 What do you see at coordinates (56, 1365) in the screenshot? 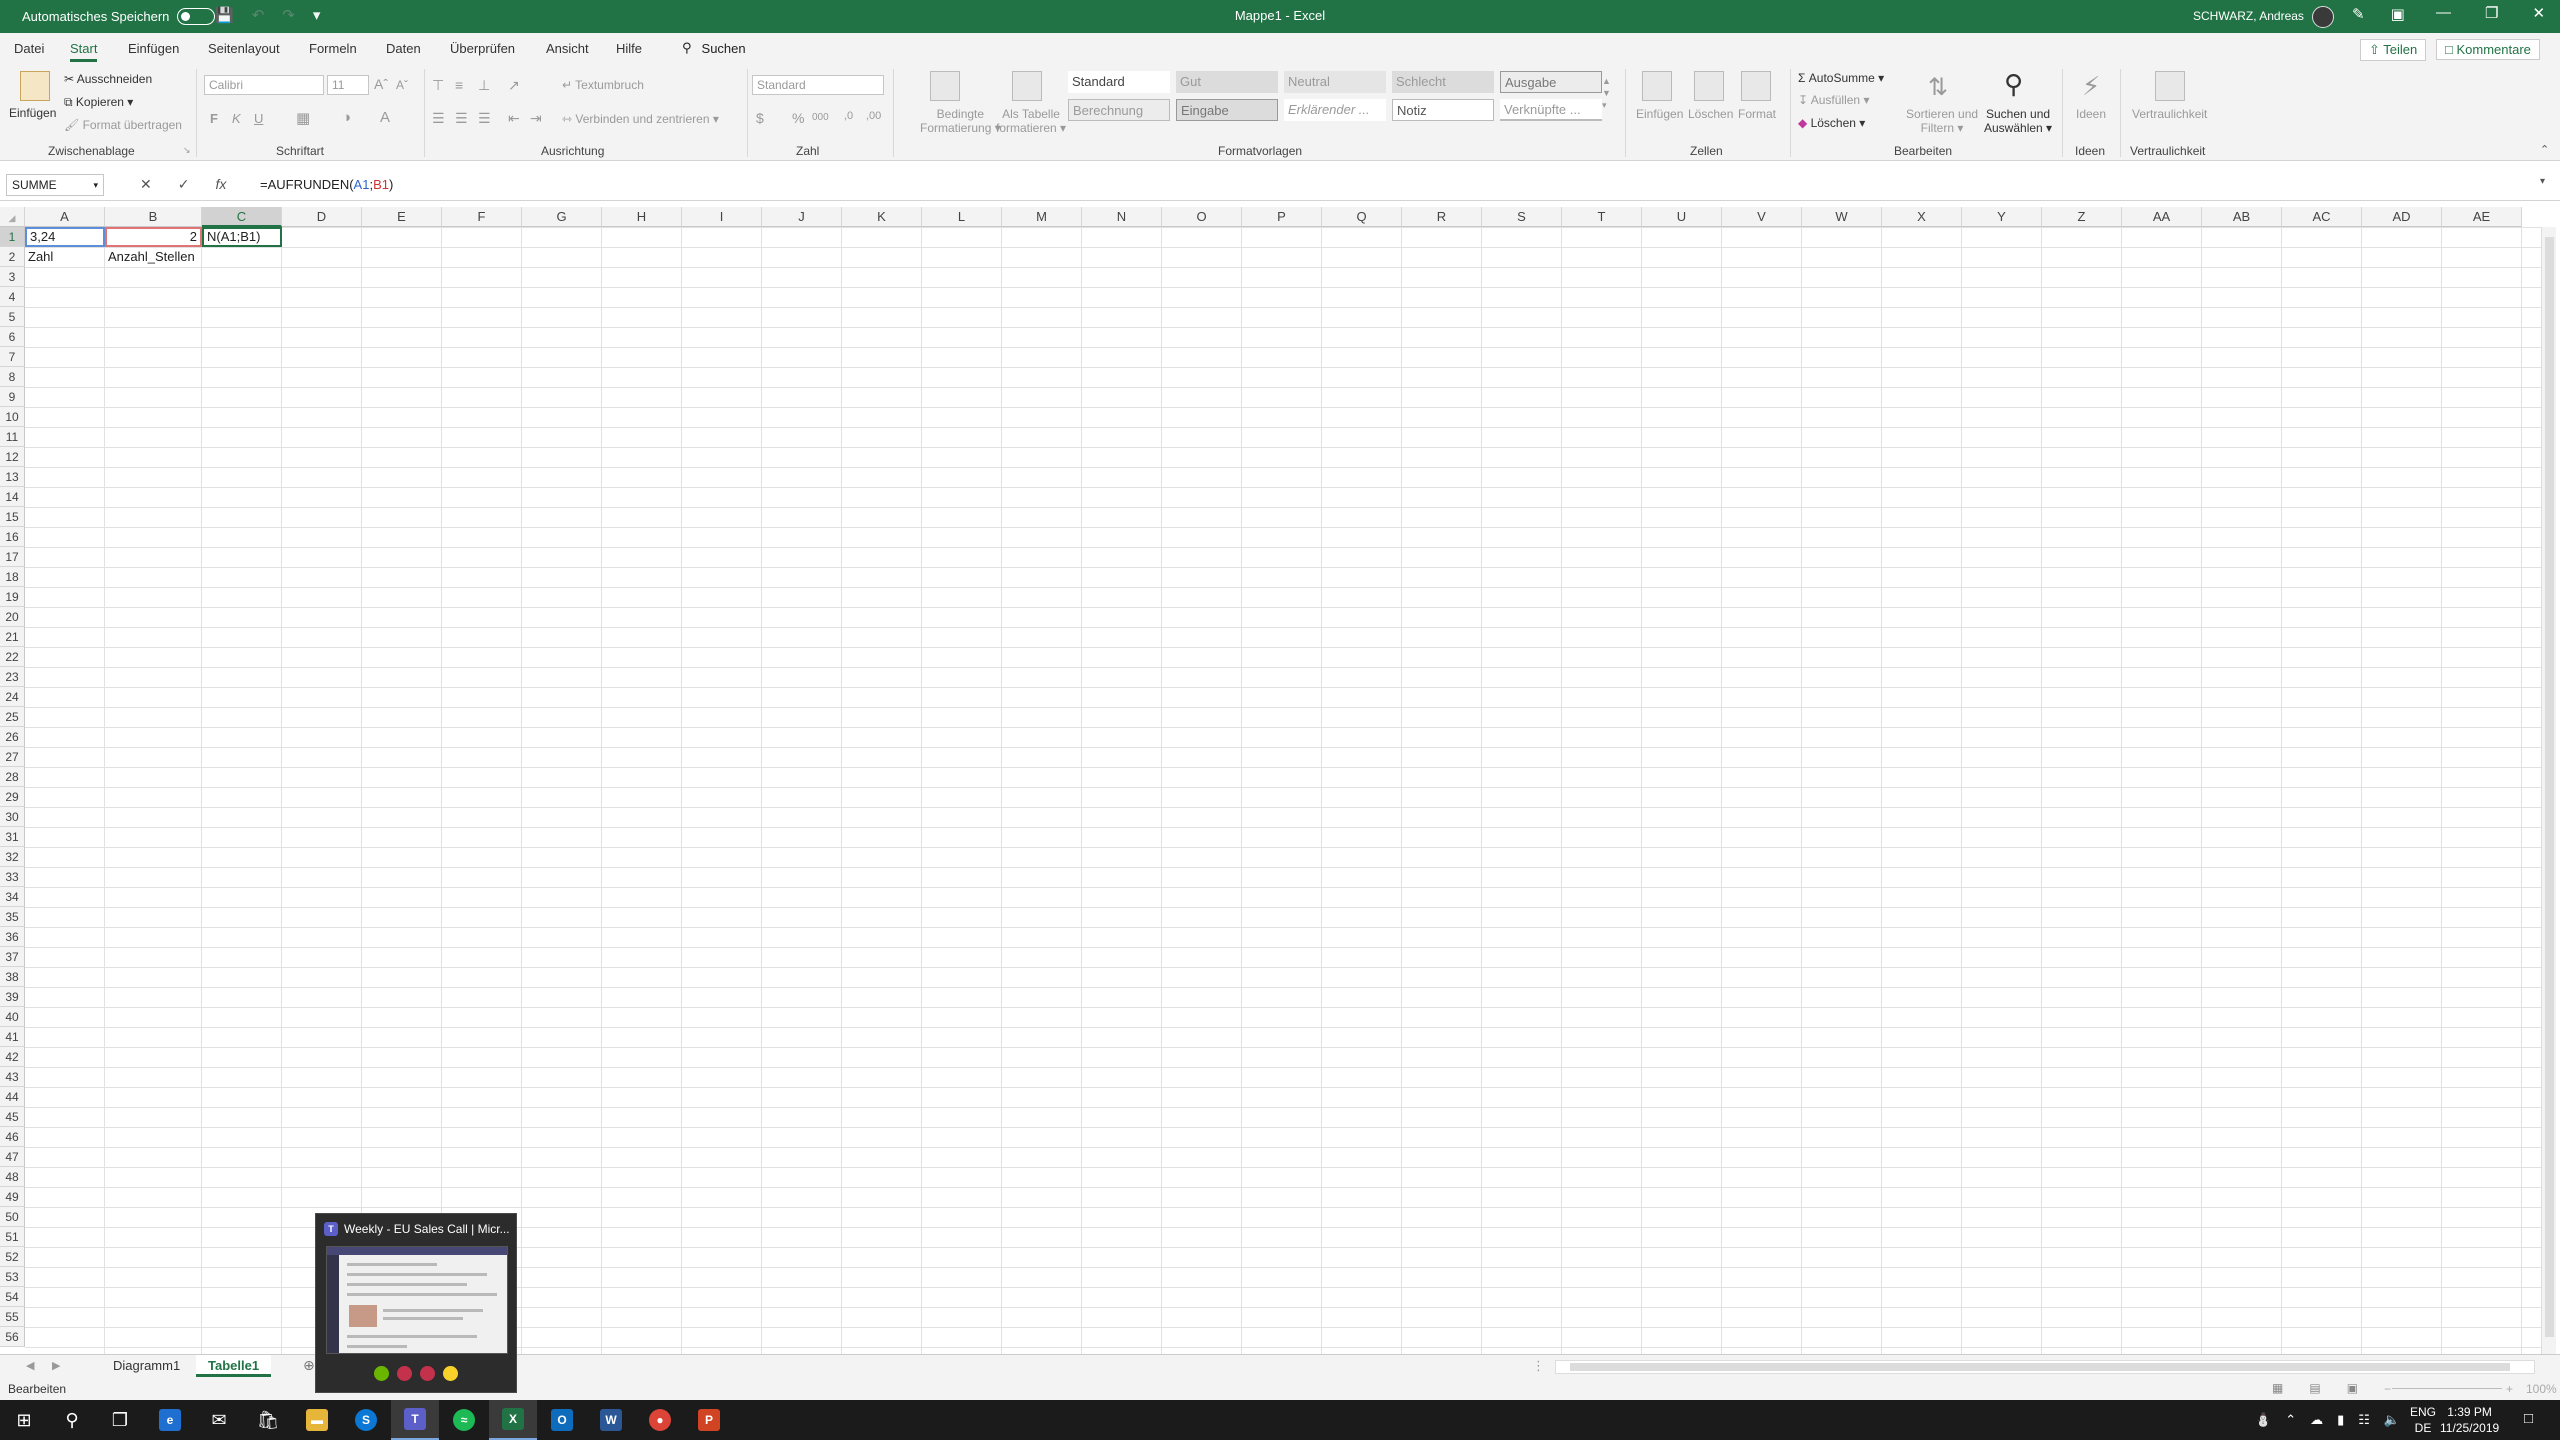
I see `next-sheet-icon: ▶` at bounding box center [56, 1365].